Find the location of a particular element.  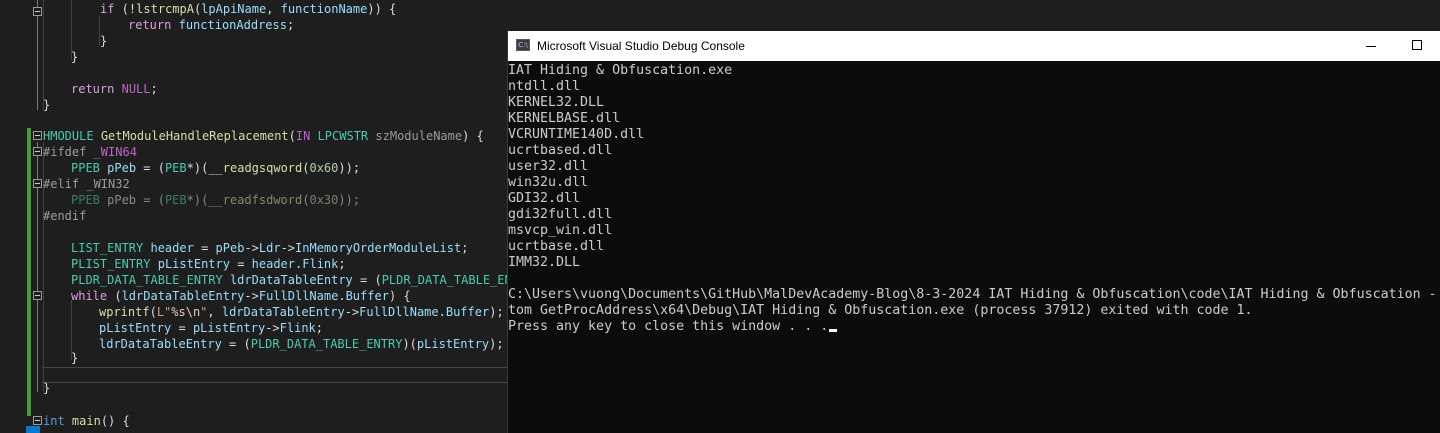

code-token: lstrcmpA is located at coordinates (165, 9).